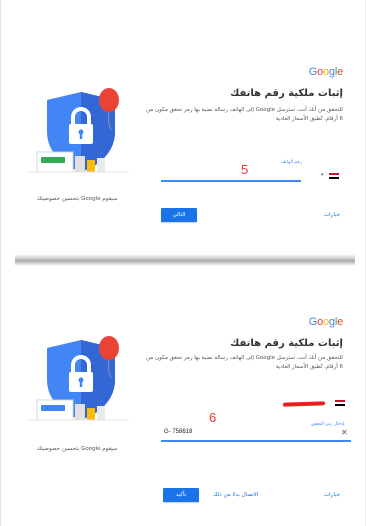  I want to click on confirm-button: تأكيد, so click(181, 495).